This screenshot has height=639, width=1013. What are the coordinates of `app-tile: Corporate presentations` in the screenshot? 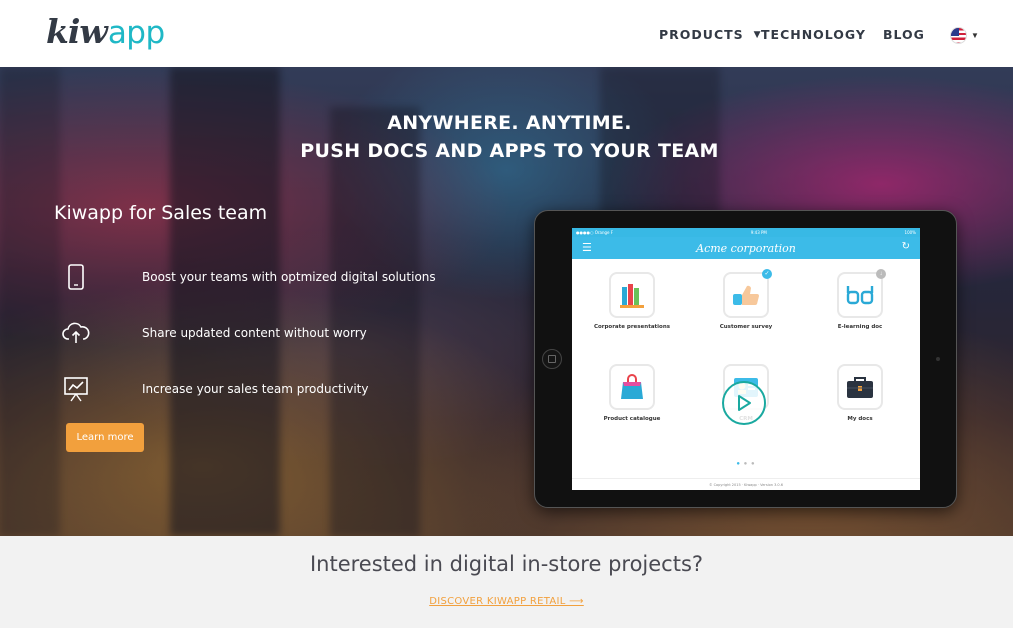 It's located at (632, 301).